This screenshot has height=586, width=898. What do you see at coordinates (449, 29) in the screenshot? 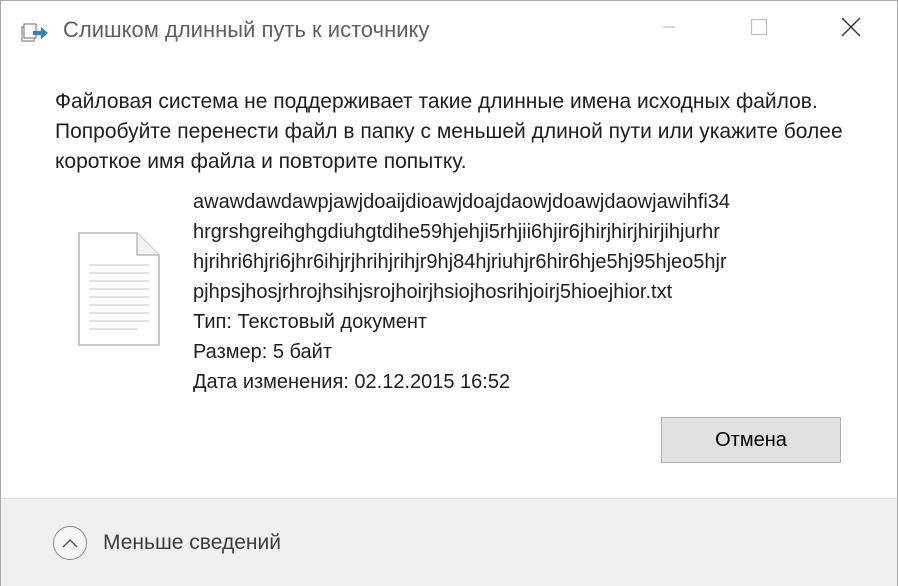
I see `title-bar: Слишком длинный путь к источнику` at bounding box center [449, 29].